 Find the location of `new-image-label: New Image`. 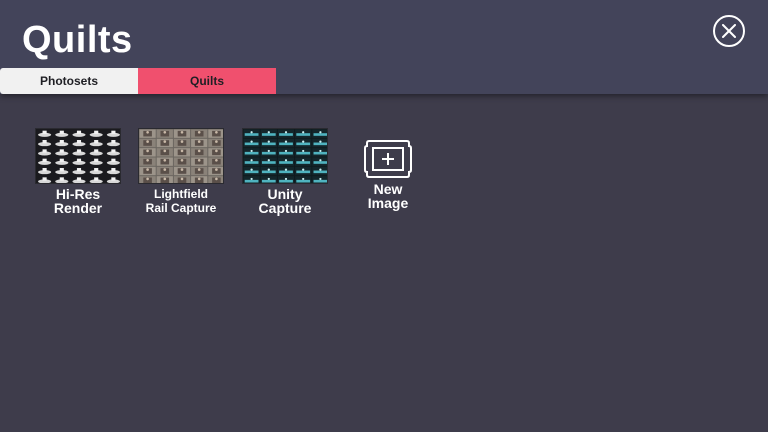

new-image-label: New Image is located at coordinates (388, 196).